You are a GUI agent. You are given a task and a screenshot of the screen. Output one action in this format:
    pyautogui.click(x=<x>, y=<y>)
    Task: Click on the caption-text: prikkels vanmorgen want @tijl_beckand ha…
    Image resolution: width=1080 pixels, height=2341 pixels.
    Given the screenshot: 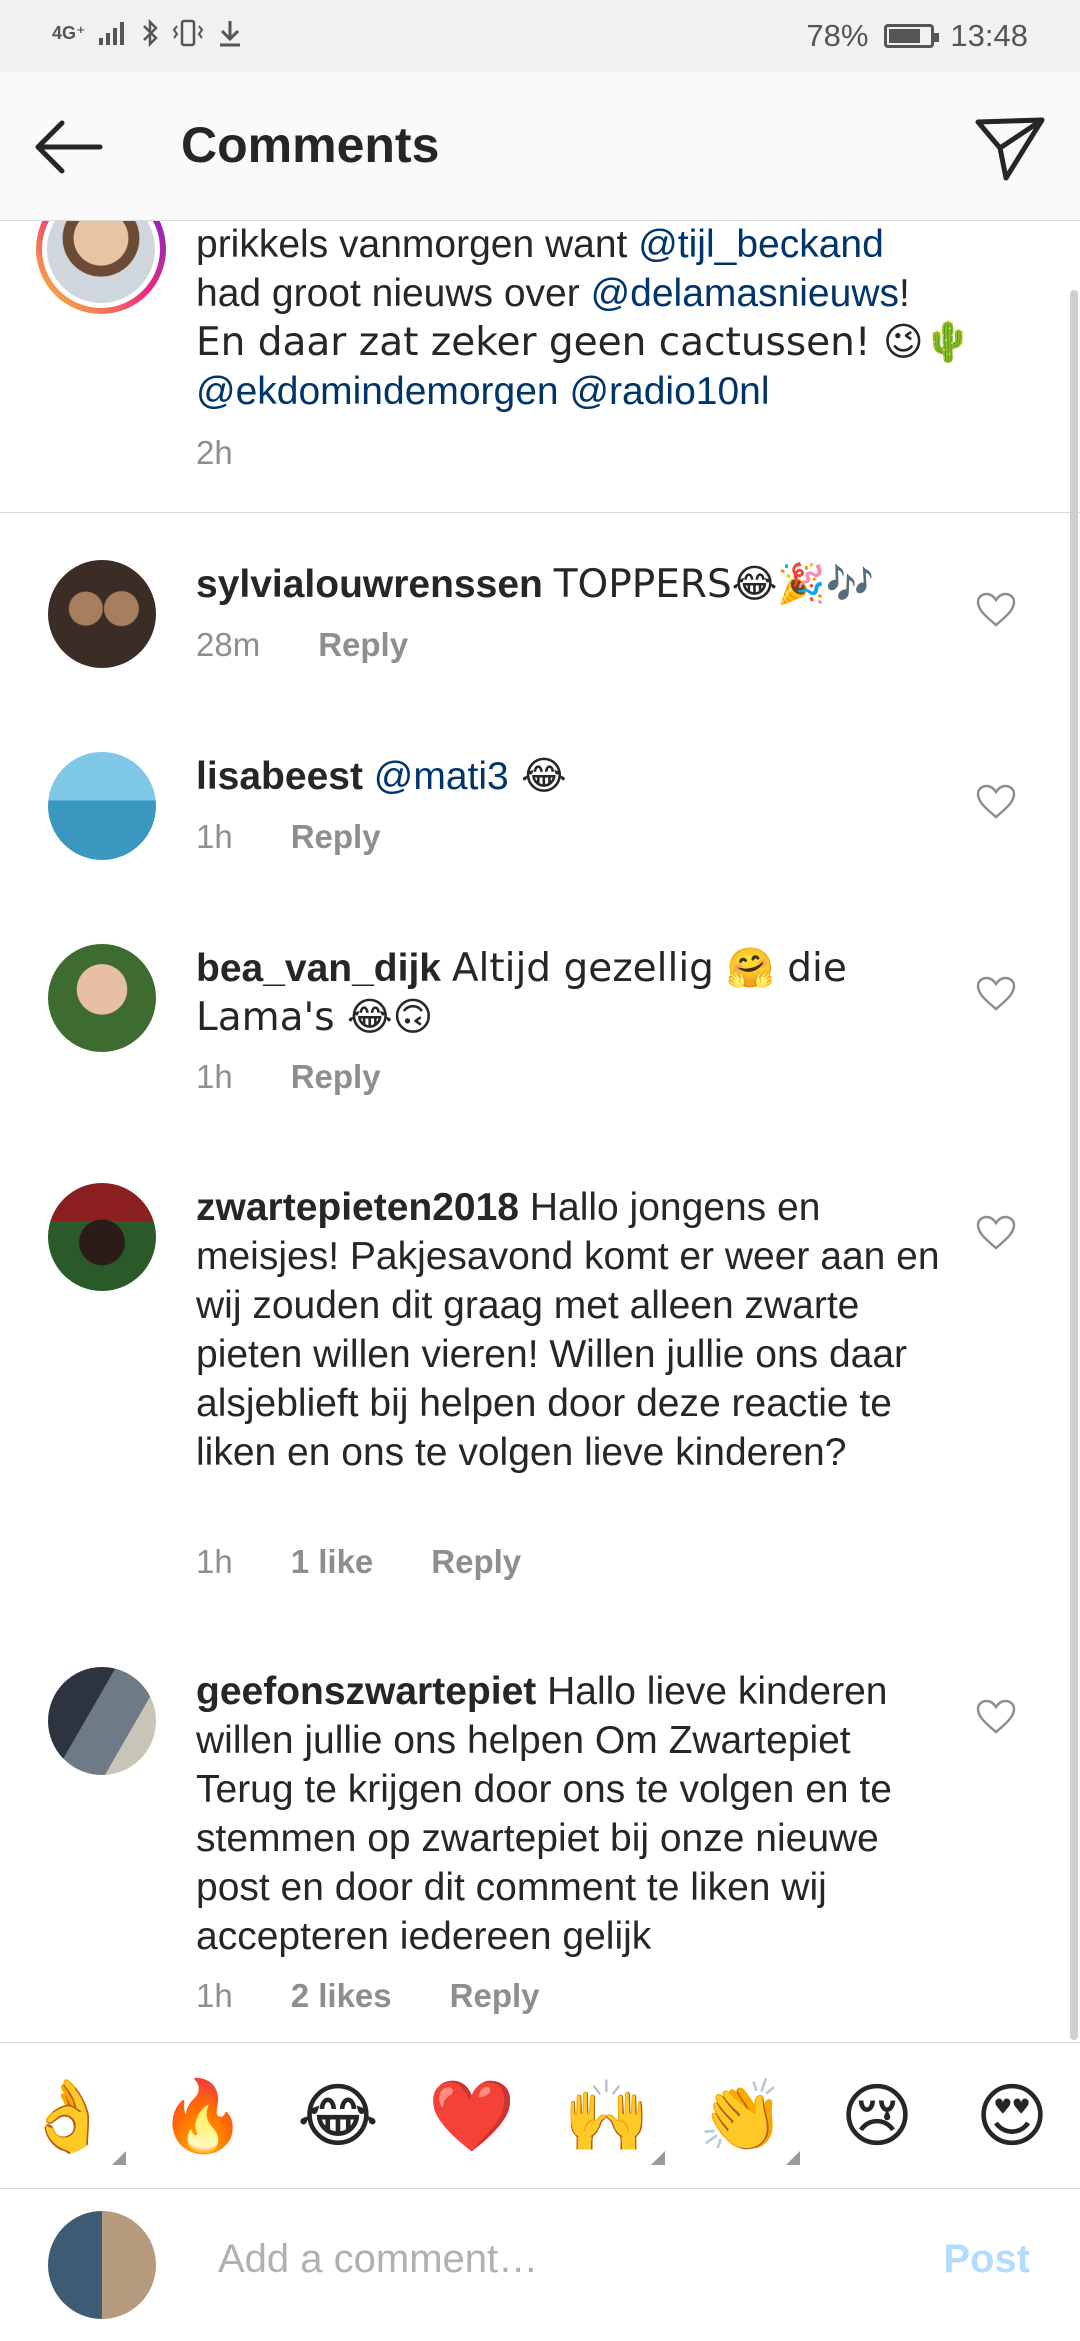 What is the action you would take?
    pyautogui.click(x=584, y=318)
    